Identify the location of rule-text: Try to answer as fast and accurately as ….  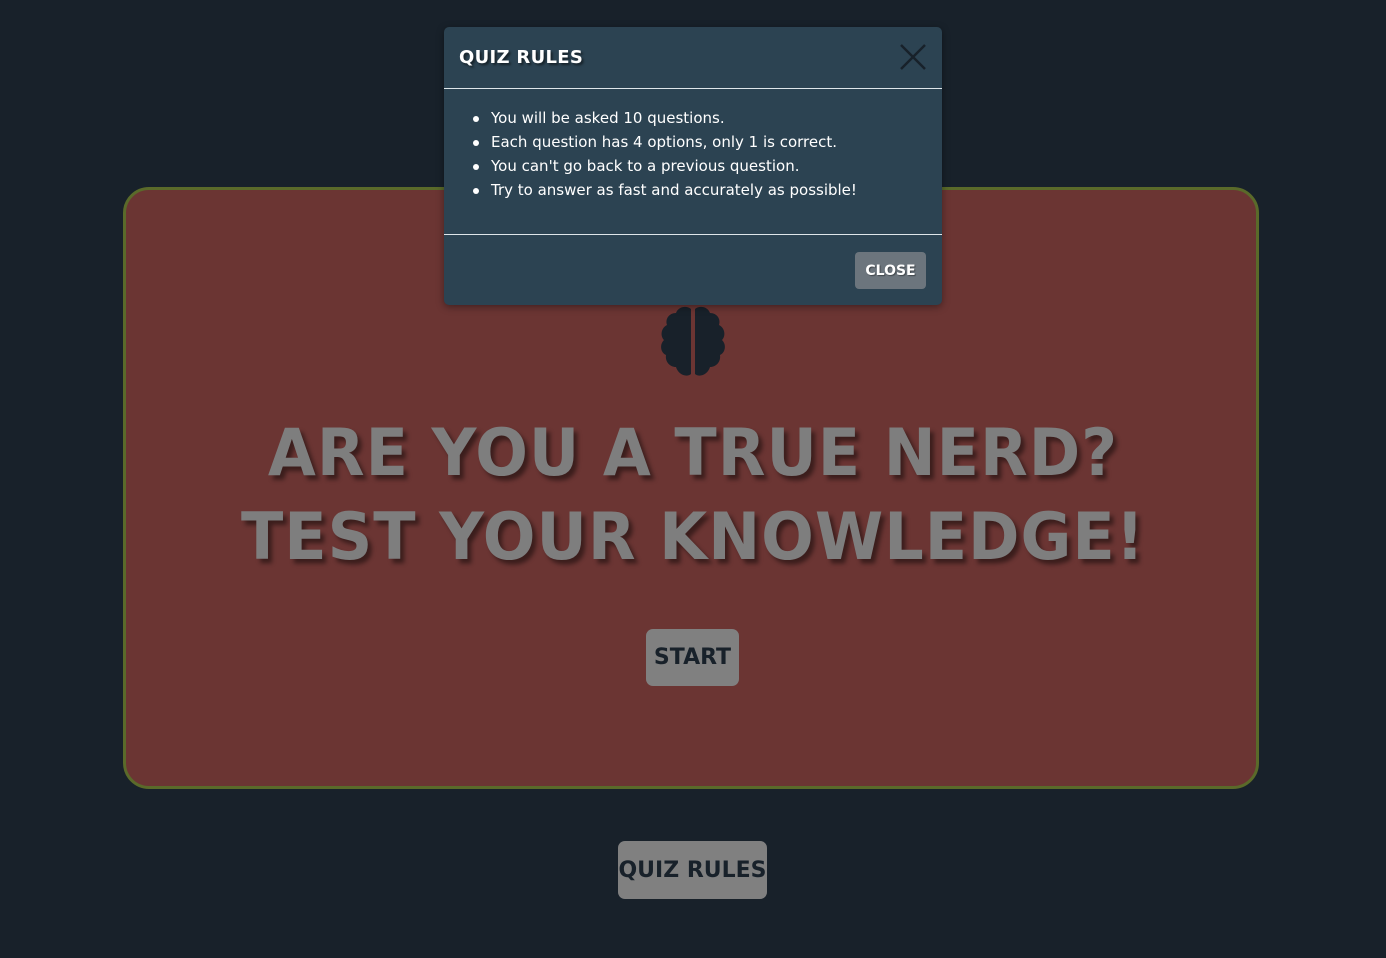
(674, 190).